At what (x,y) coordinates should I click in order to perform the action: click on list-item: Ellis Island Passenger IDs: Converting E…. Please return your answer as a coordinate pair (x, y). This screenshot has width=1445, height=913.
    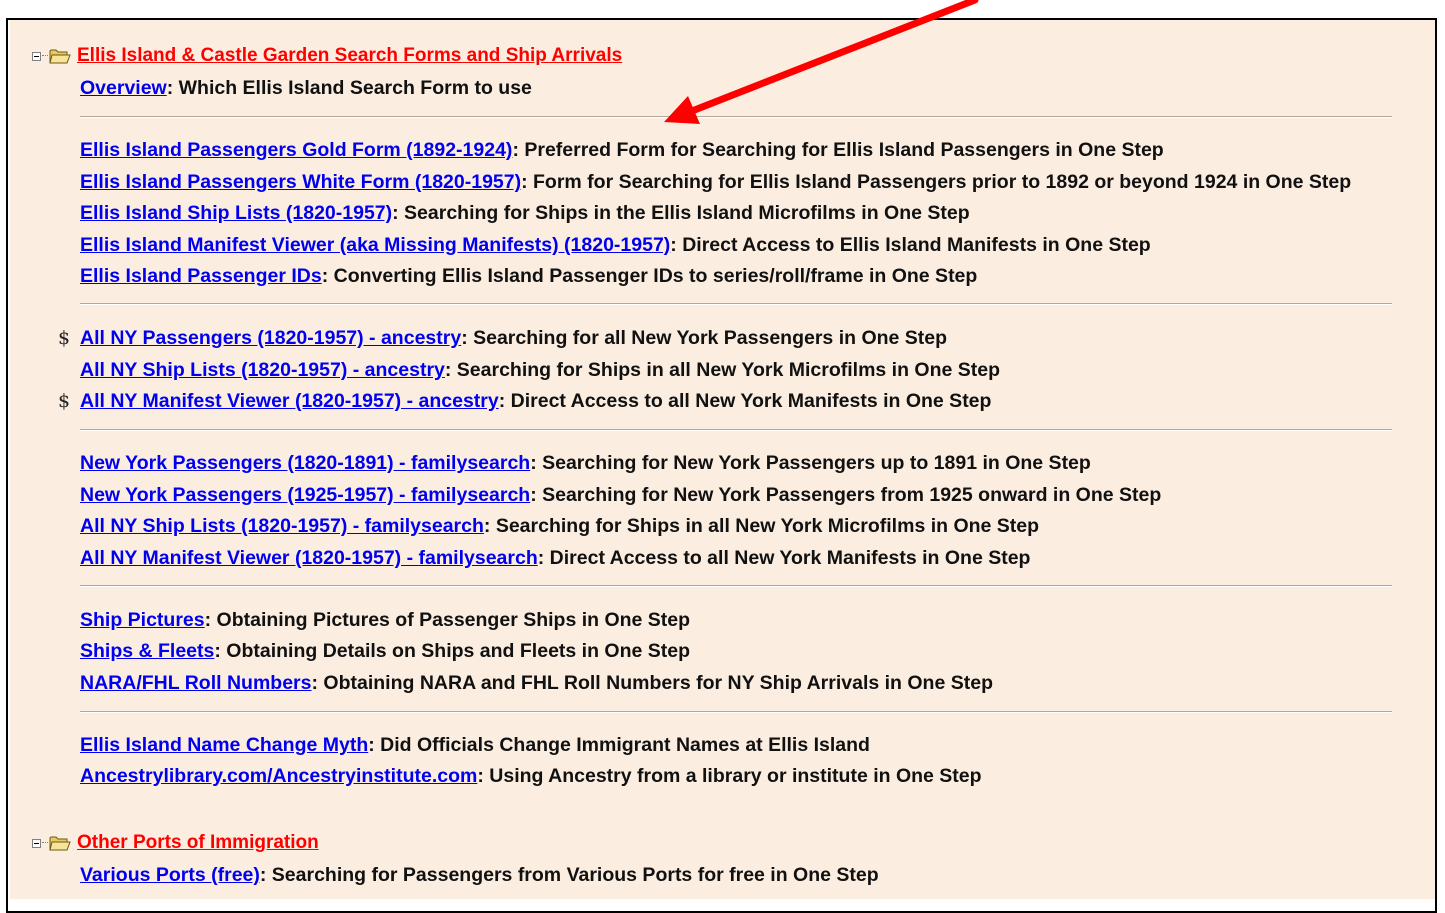
    Looking at the image, I should click on (528, 276).